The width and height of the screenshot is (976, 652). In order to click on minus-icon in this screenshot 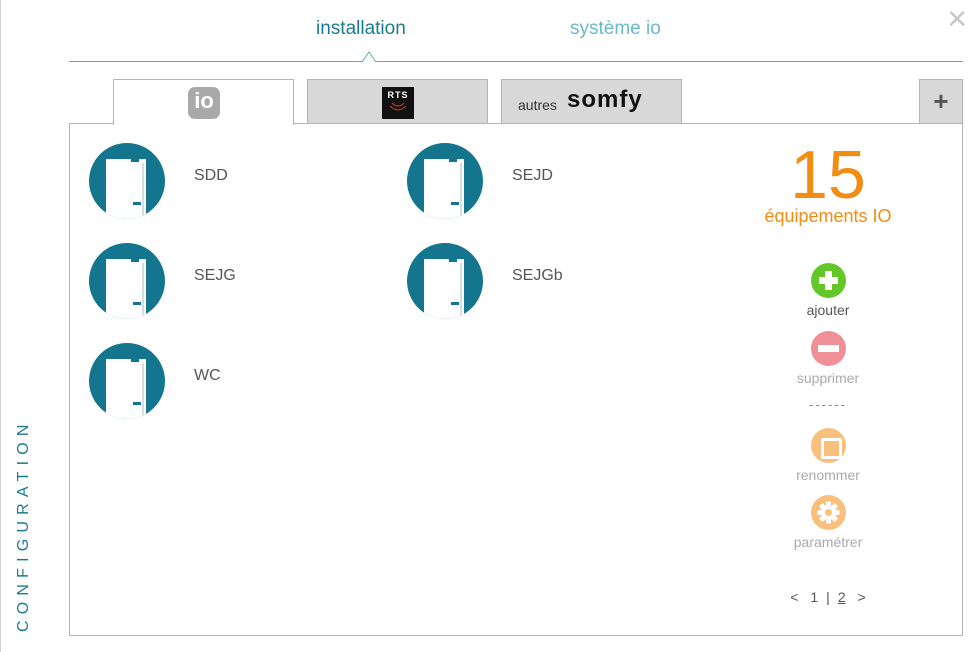, I will do `click(828, 348)`.